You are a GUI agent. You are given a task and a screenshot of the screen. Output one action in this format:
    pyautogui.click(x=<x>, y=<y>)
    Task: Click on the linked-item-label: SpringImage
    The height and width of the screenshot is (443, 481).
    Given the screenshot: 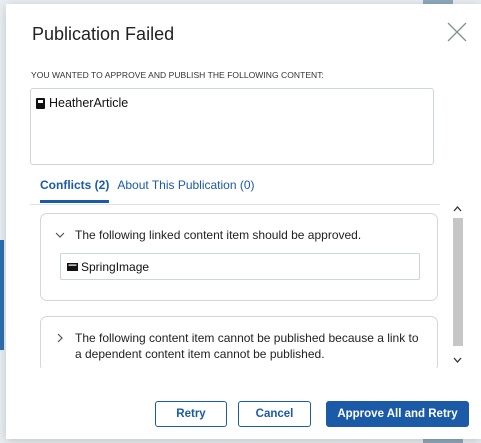 What is the action you would take?
    pyautogui.click(x=115, y=266)
    